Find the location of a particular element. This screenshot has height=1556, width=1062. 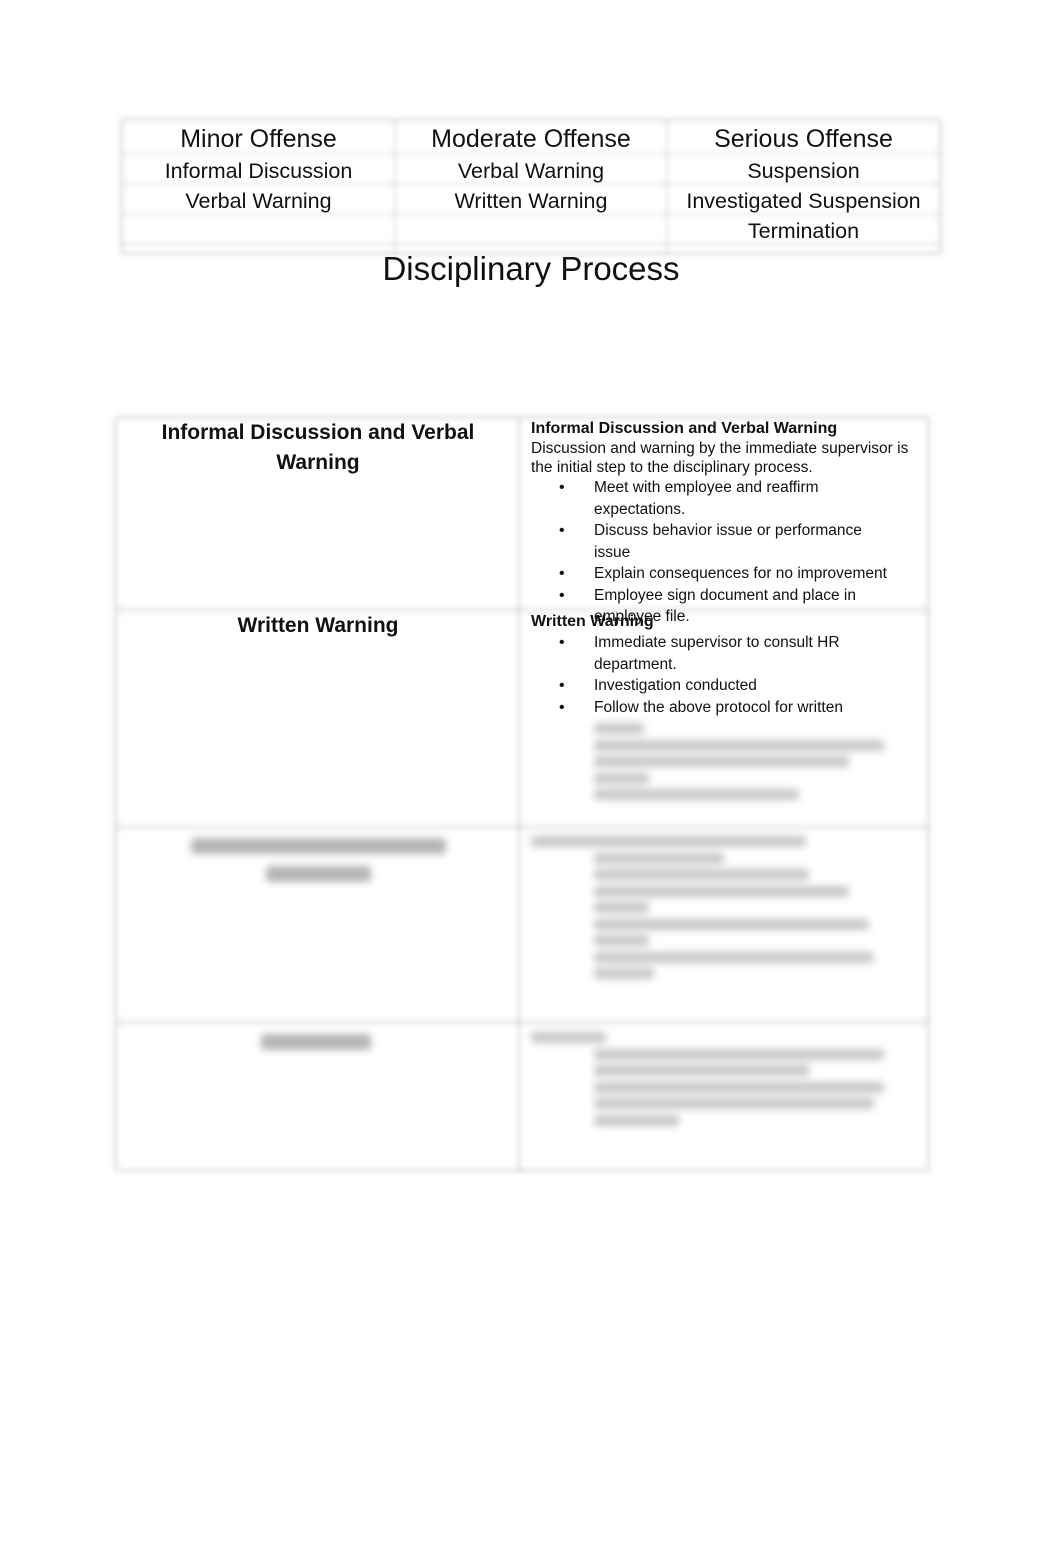

column-item: Termination is located at coordinates (803, 231).